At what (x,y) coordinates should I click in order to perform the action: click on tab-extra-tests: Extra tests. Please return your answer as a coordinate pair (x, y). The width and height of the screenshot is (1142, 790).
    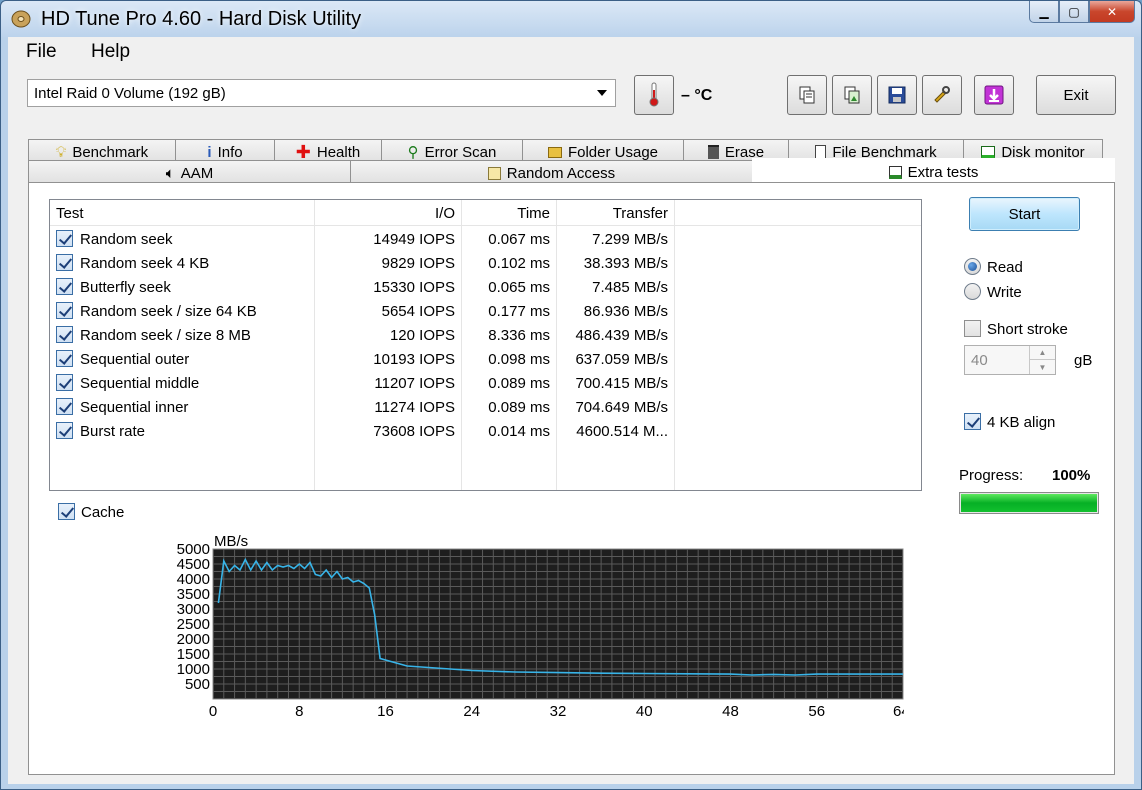
    Looking at the image, I should click on (933, 170).